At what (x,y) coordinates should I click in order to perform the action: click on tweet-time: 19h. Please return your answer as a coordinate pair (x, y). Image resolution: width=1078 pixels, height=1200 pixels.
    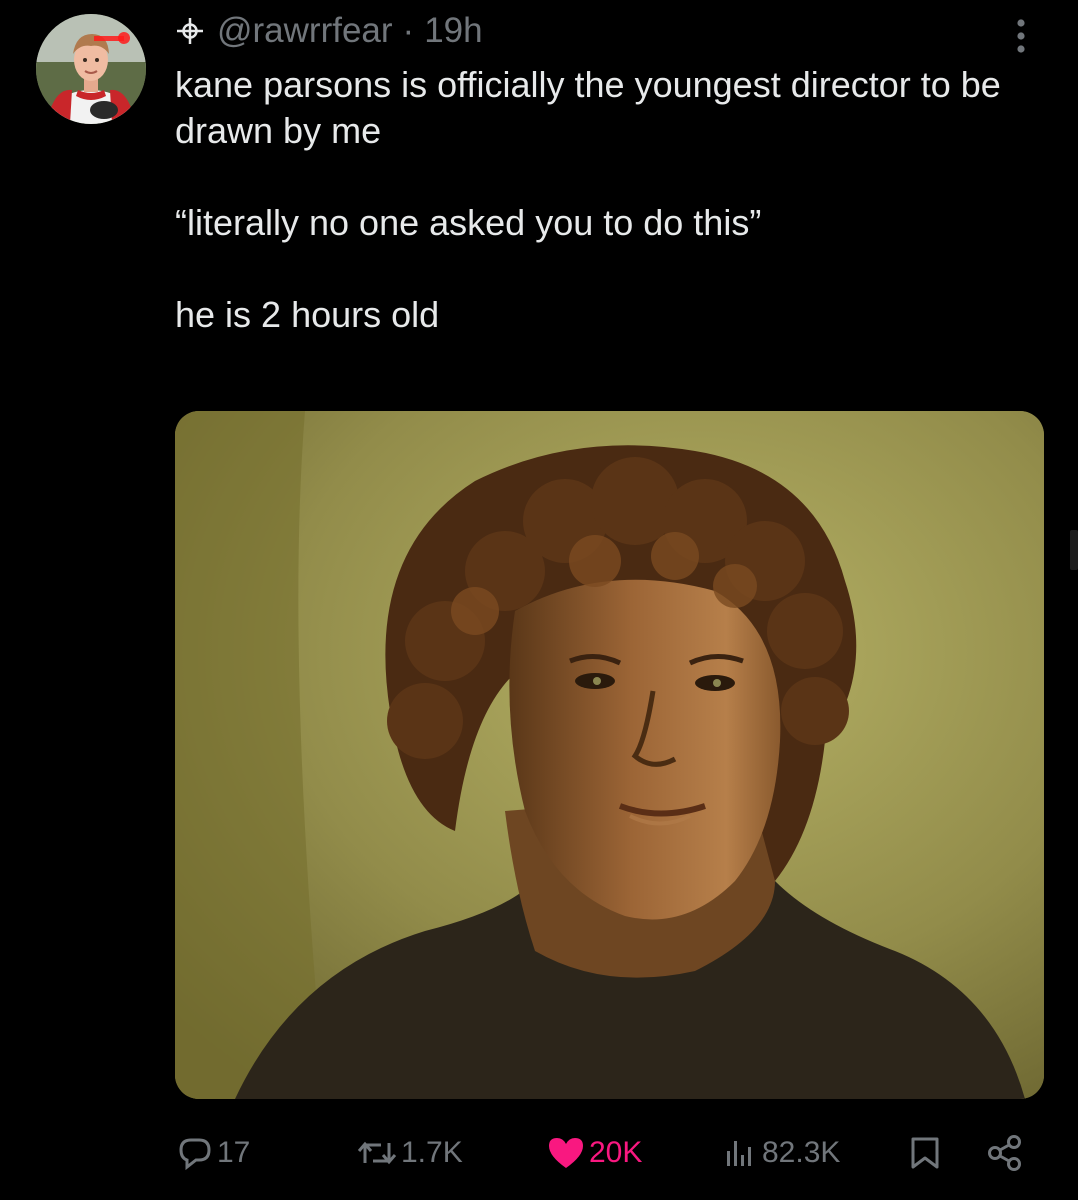
    Looking at the image, I should click on (453, 31).